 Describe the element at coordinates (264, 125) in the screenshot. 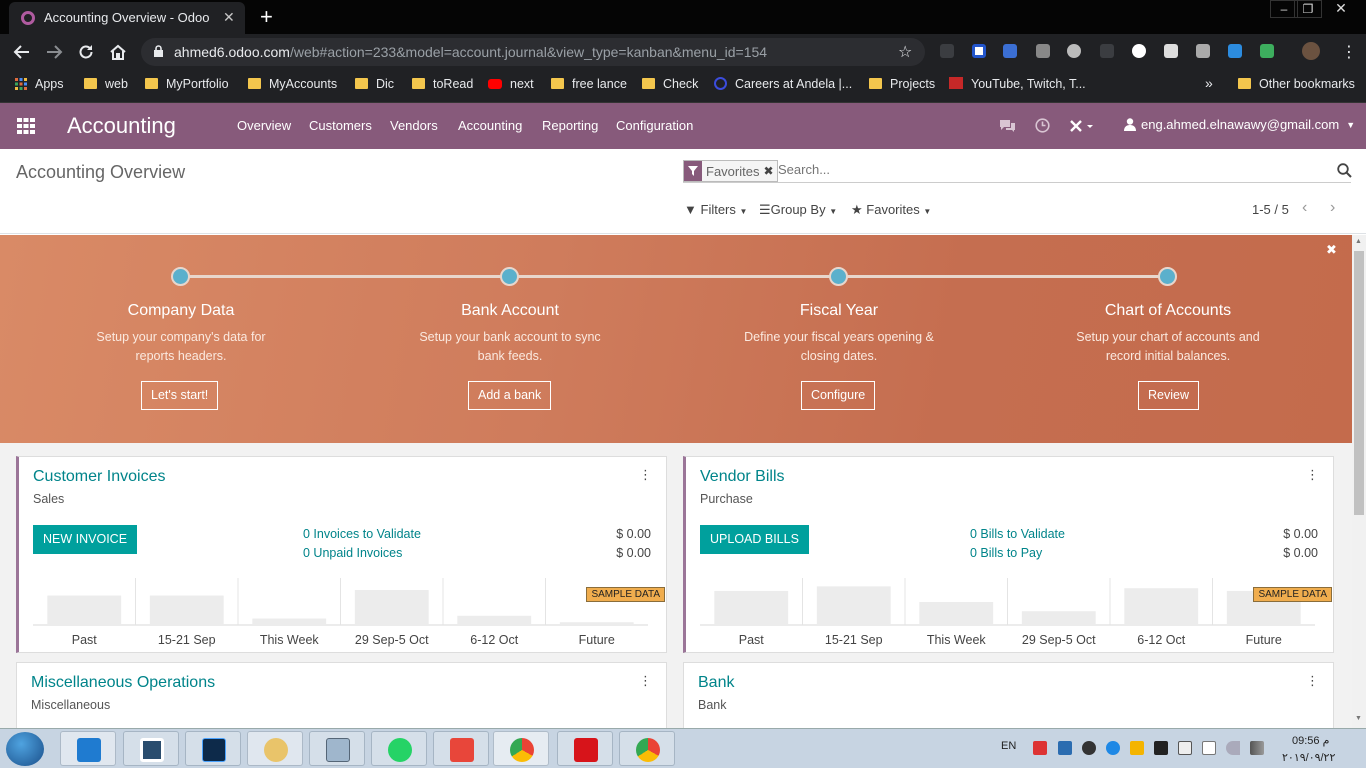

I see `menu-overview: Overview` at that location.